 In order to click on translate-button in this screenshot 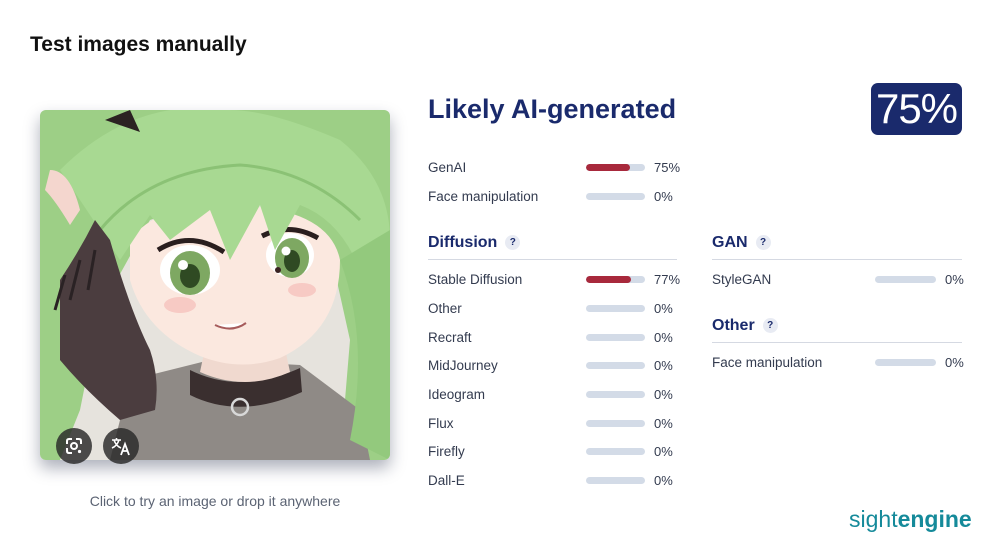, I will do `click(121, 446)`.